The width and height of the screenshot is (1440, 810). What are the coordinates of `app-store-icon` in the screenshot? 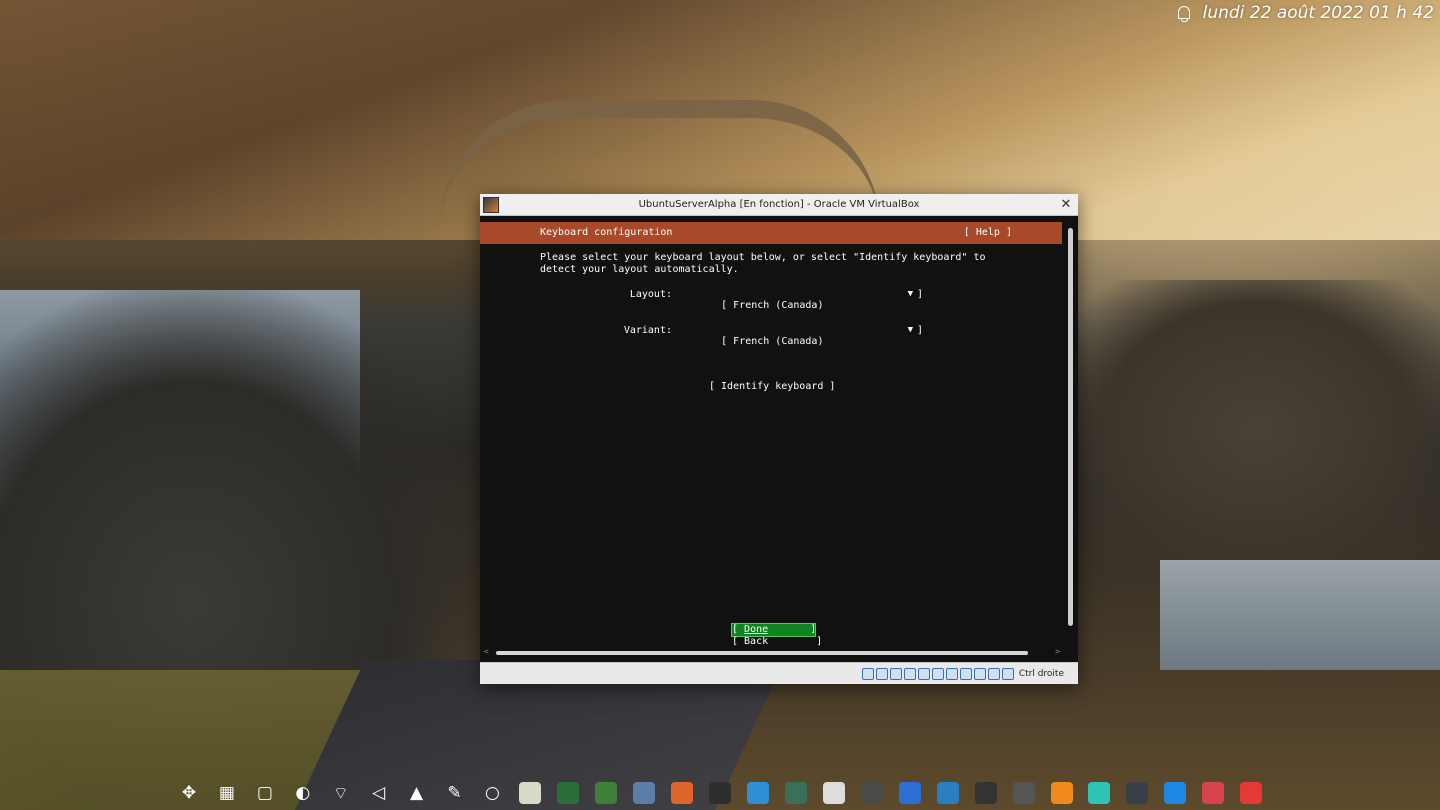 It's located at (909, 793).